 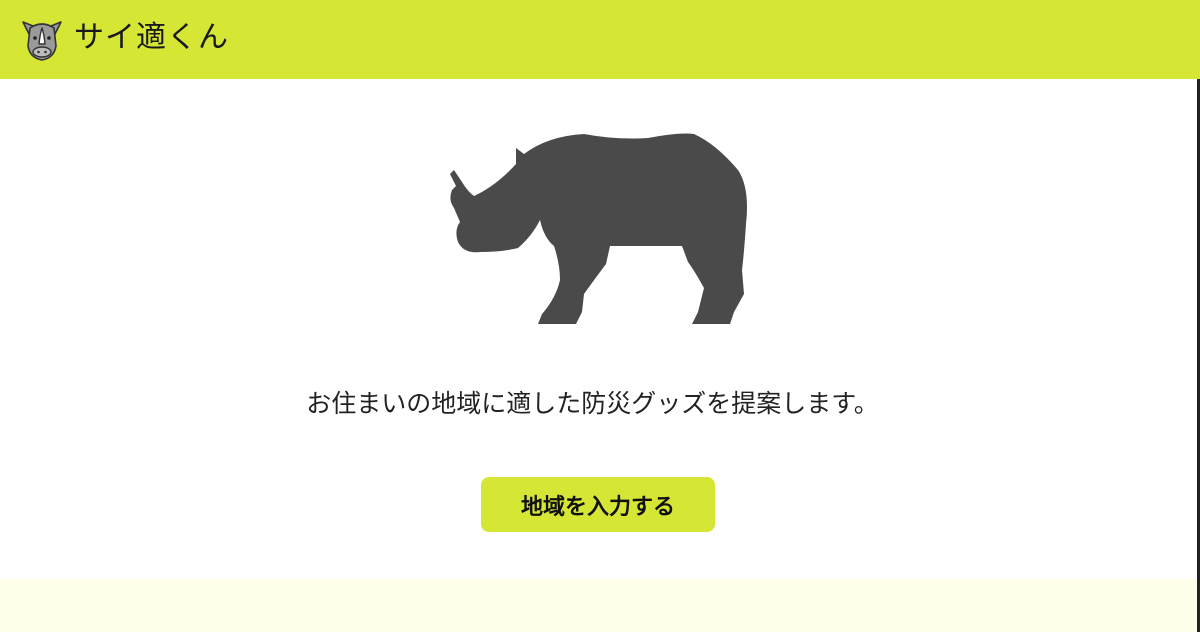 I want to click on rhino-silhouette-icon, so click(x=598, y=228).